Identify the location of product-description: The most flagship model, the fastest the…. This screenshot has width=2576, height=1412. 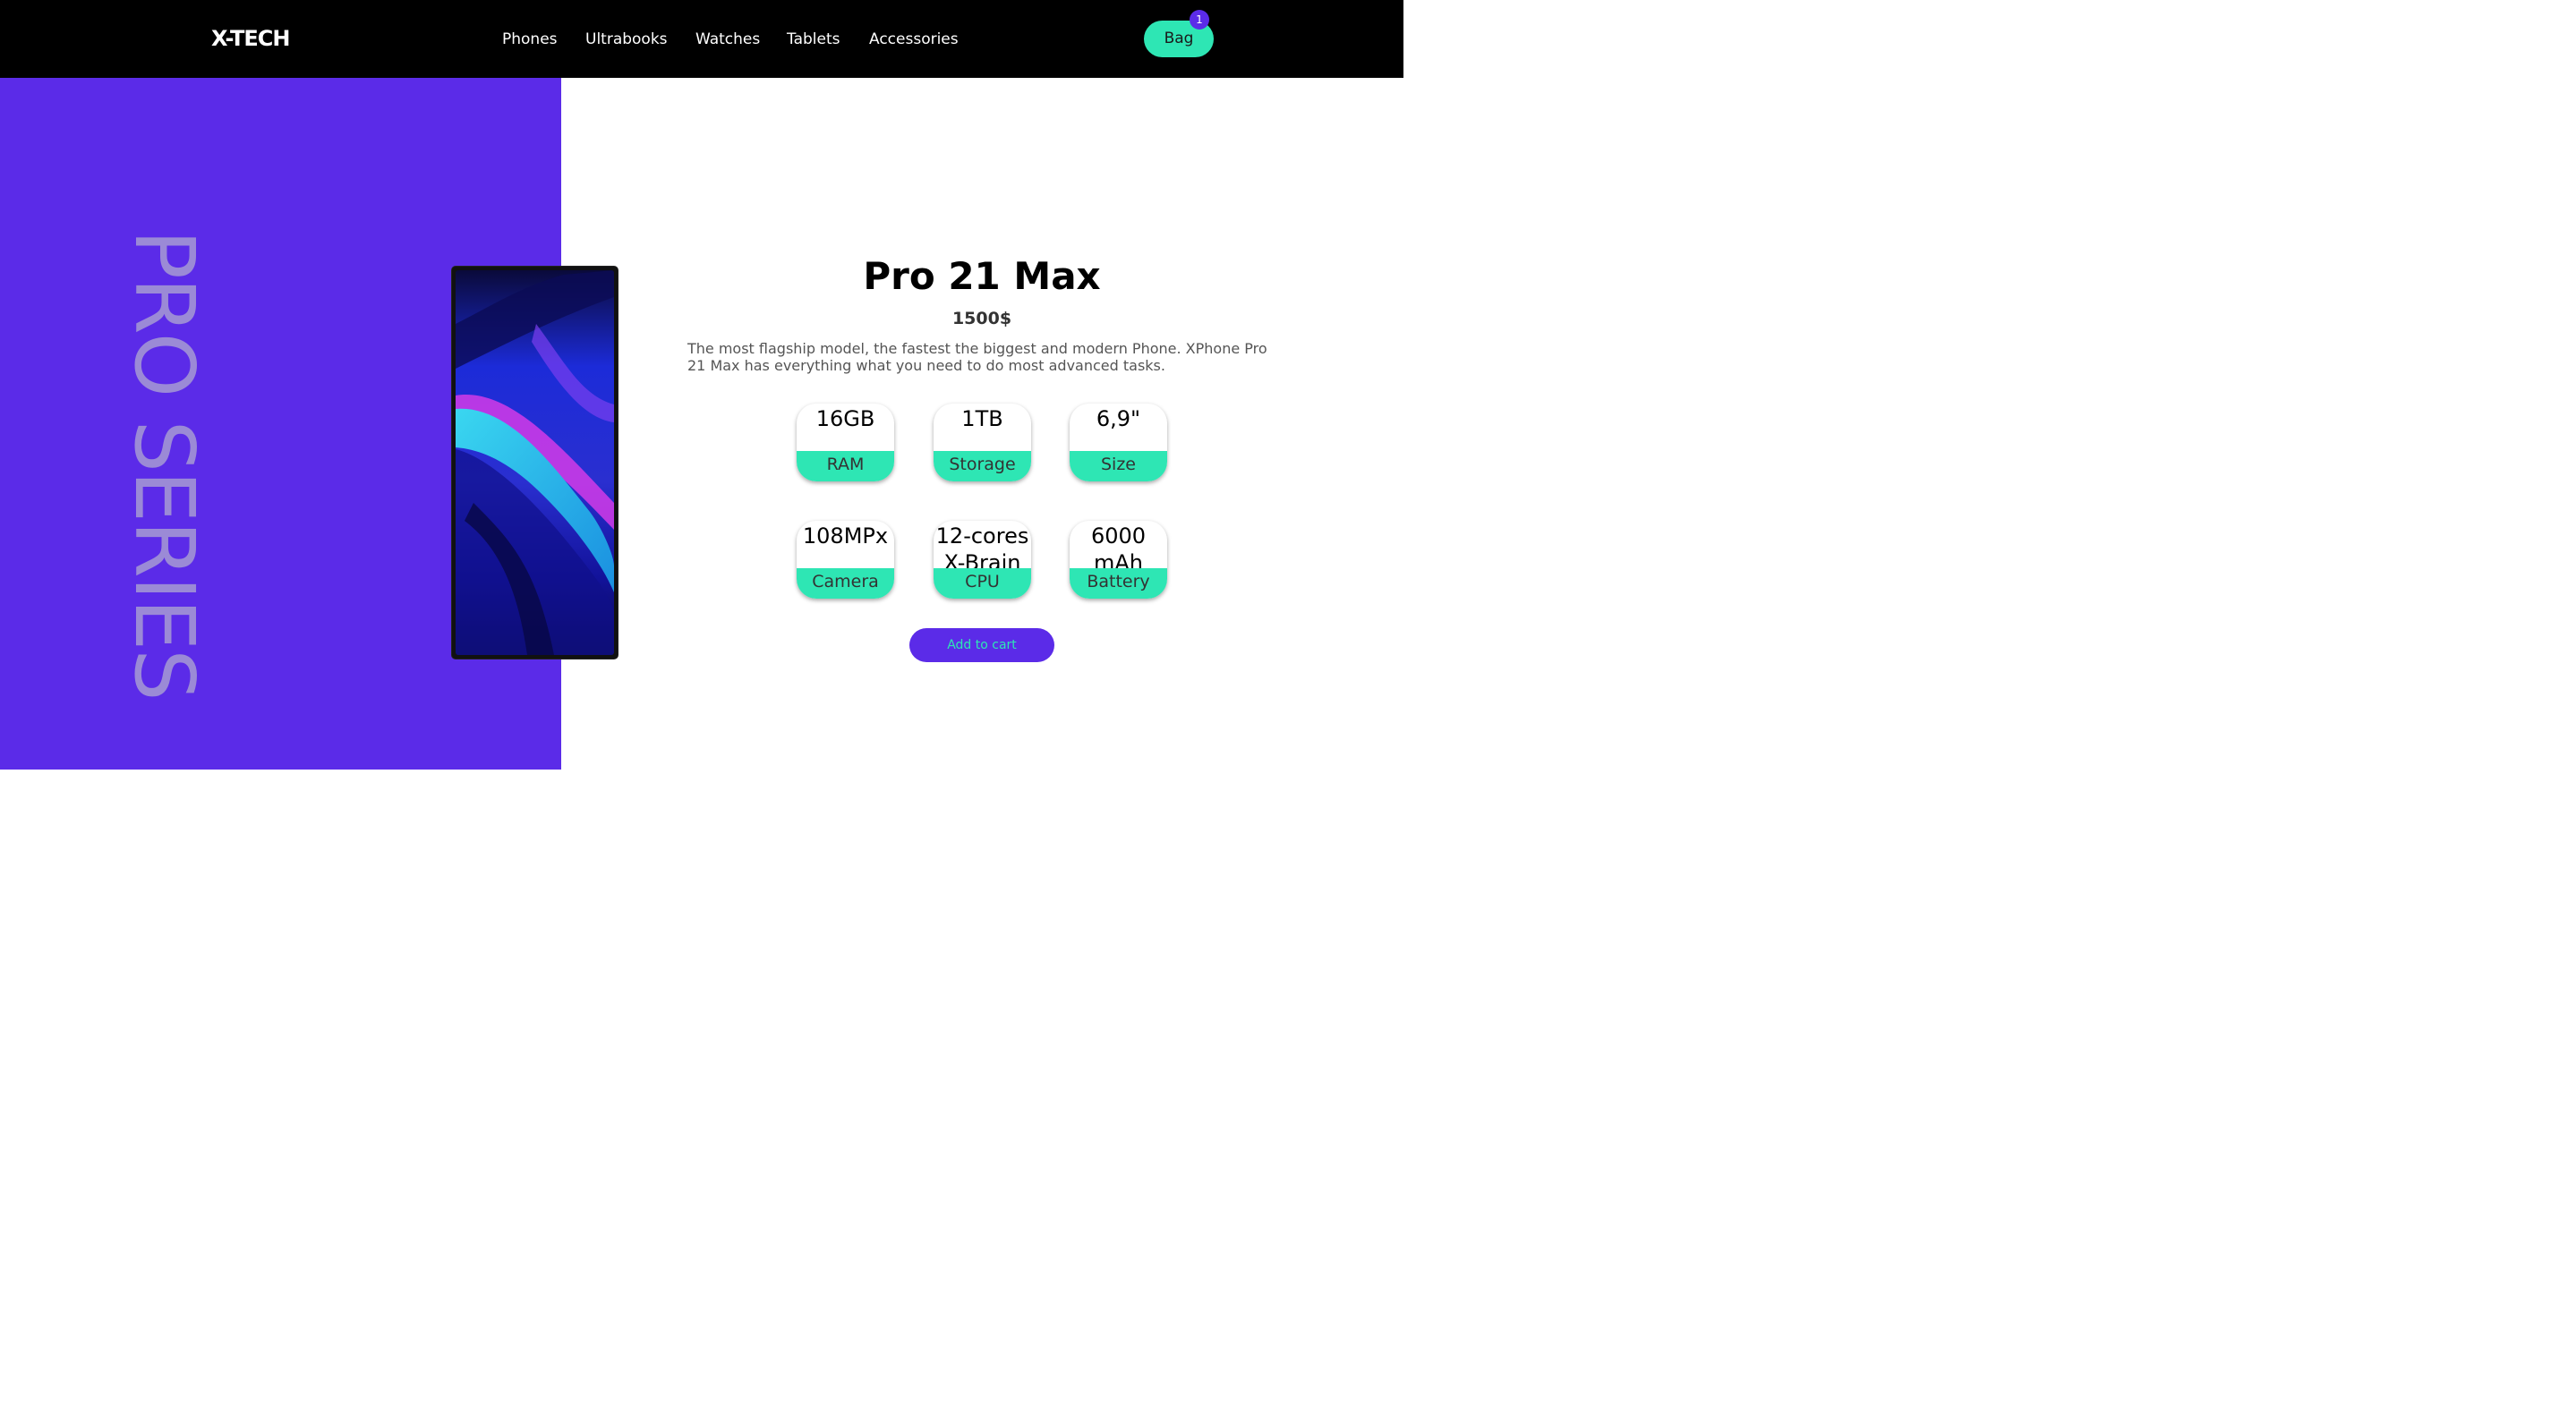
(977, 357).